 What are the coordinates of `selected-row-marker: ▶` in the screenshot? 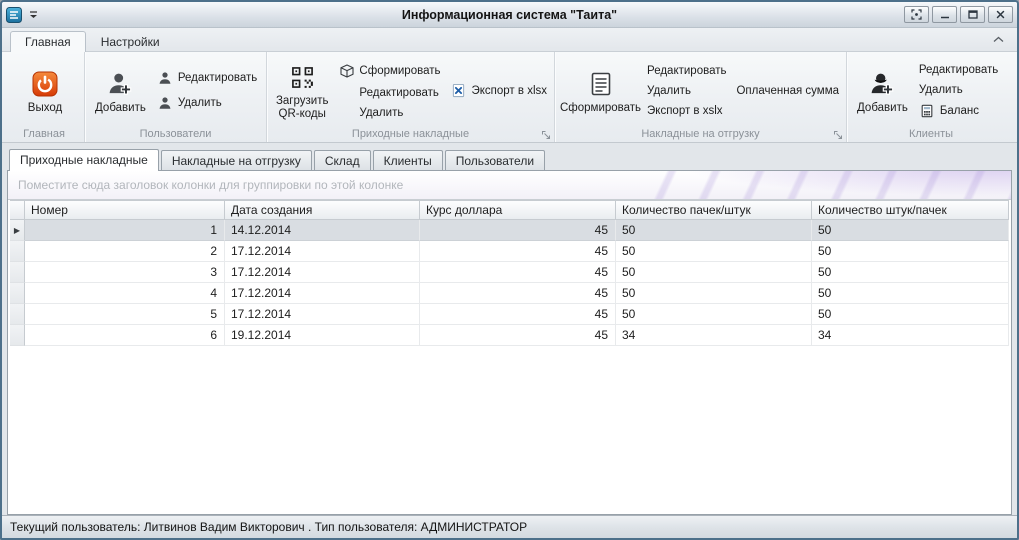 It's located at (17, 230).